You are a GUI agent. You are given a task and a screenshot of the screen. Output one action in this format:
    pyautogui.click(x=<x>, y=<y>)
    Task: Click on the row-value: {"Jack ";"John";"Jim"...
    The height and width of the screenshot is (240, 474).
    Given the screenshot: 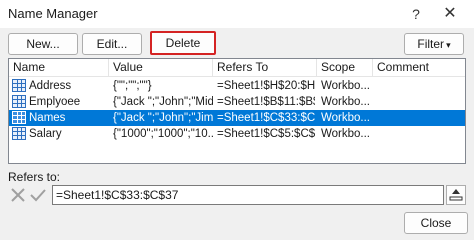 What is the action you would take?
    pyautogui.click(x=163, y=118)
    